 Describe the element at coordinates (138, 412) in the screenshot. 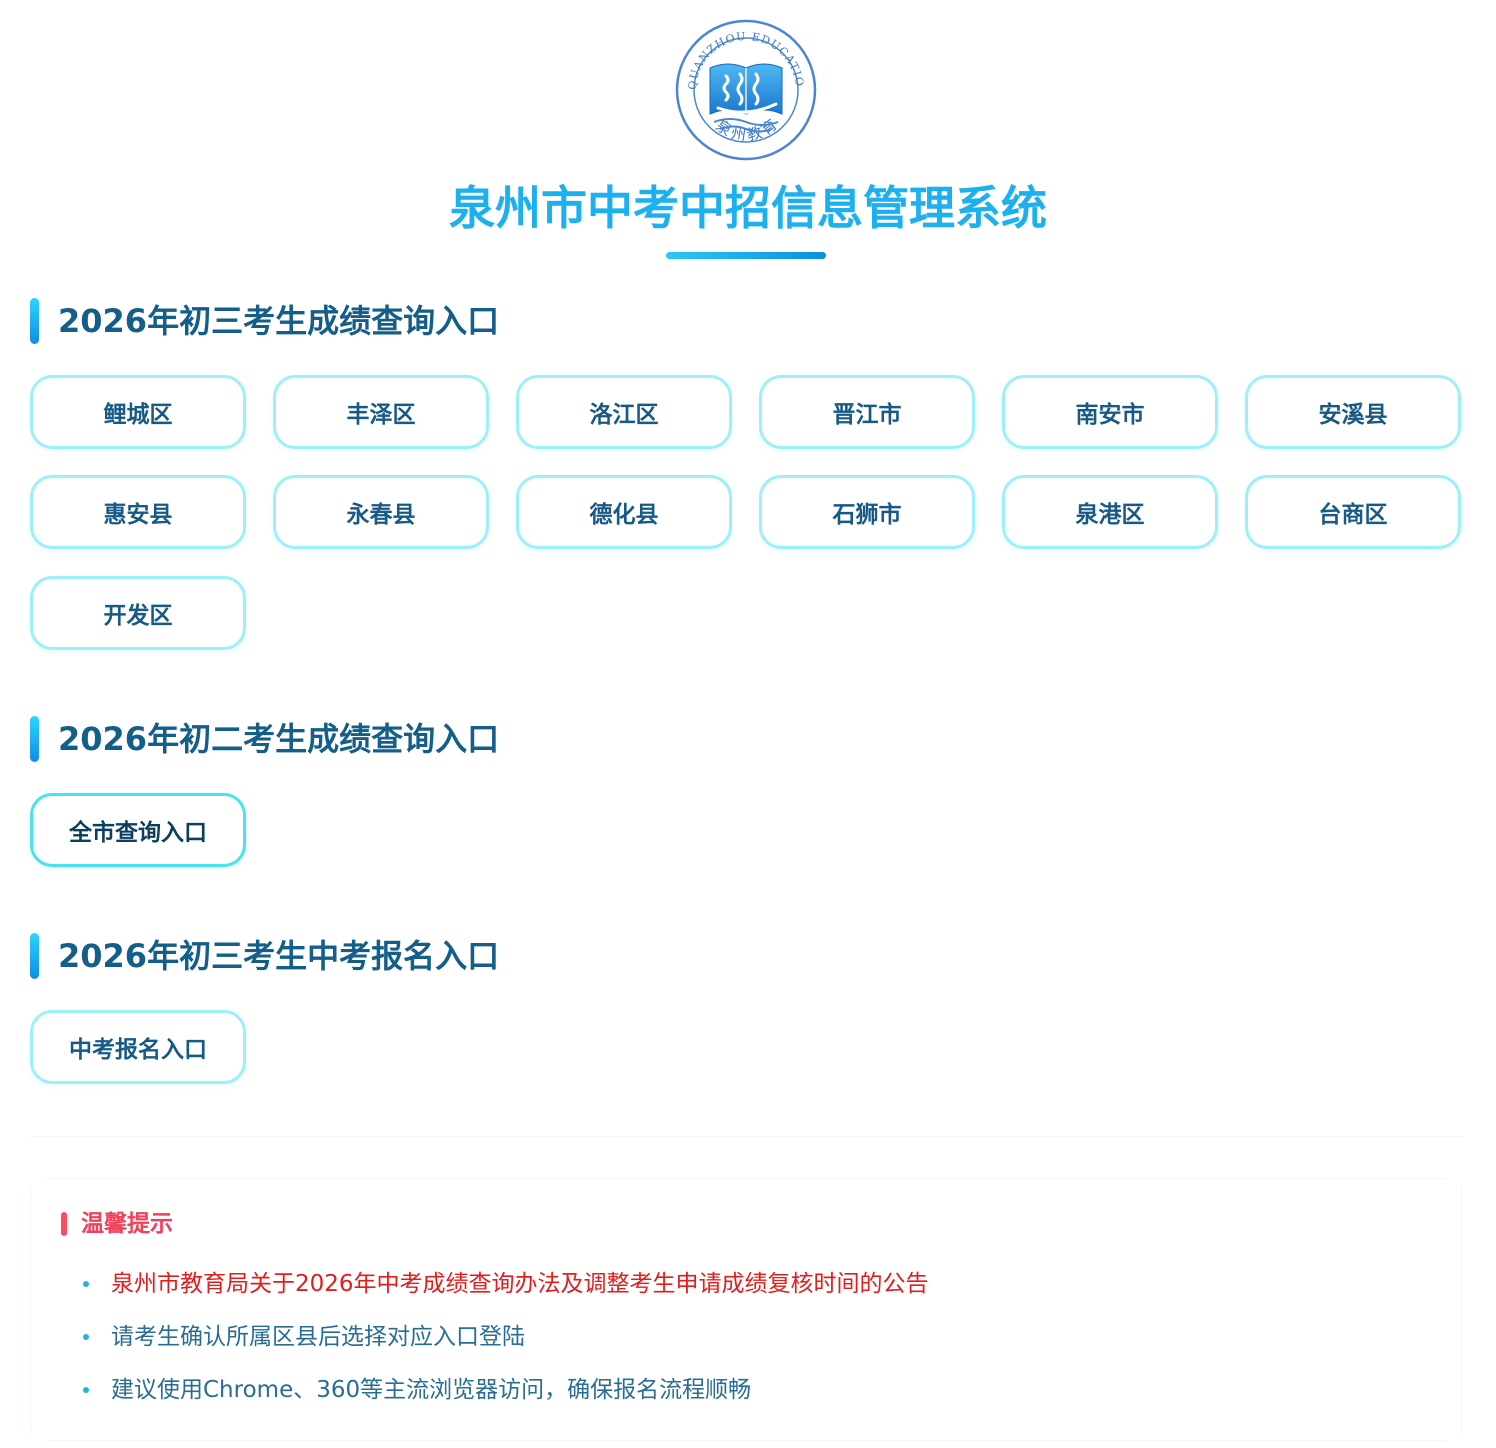

I see `region-button-licheng: 鲤城区` at that location.